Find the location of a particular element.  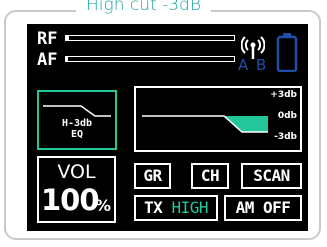

volume-value: 100 is located at coordinates (70, 200).